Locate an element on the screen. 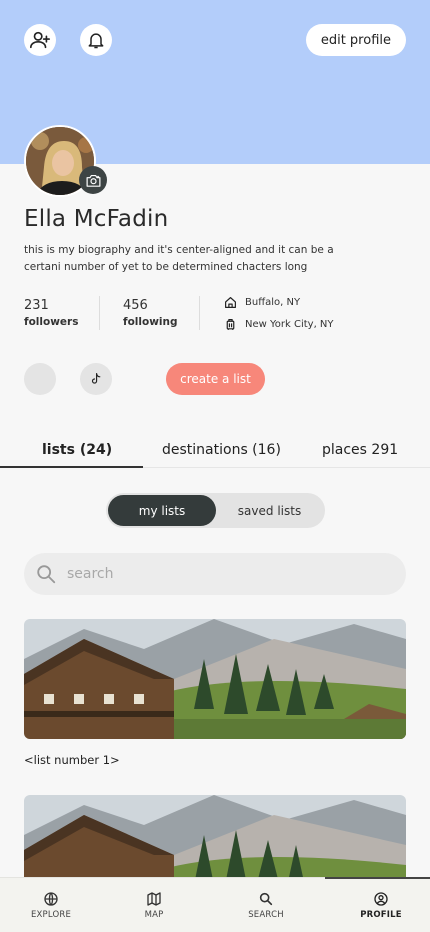 The height and width of the screenshot is (932, 430). lists-segmented-control: my lists saved lists is located at coordinates (215, 510).